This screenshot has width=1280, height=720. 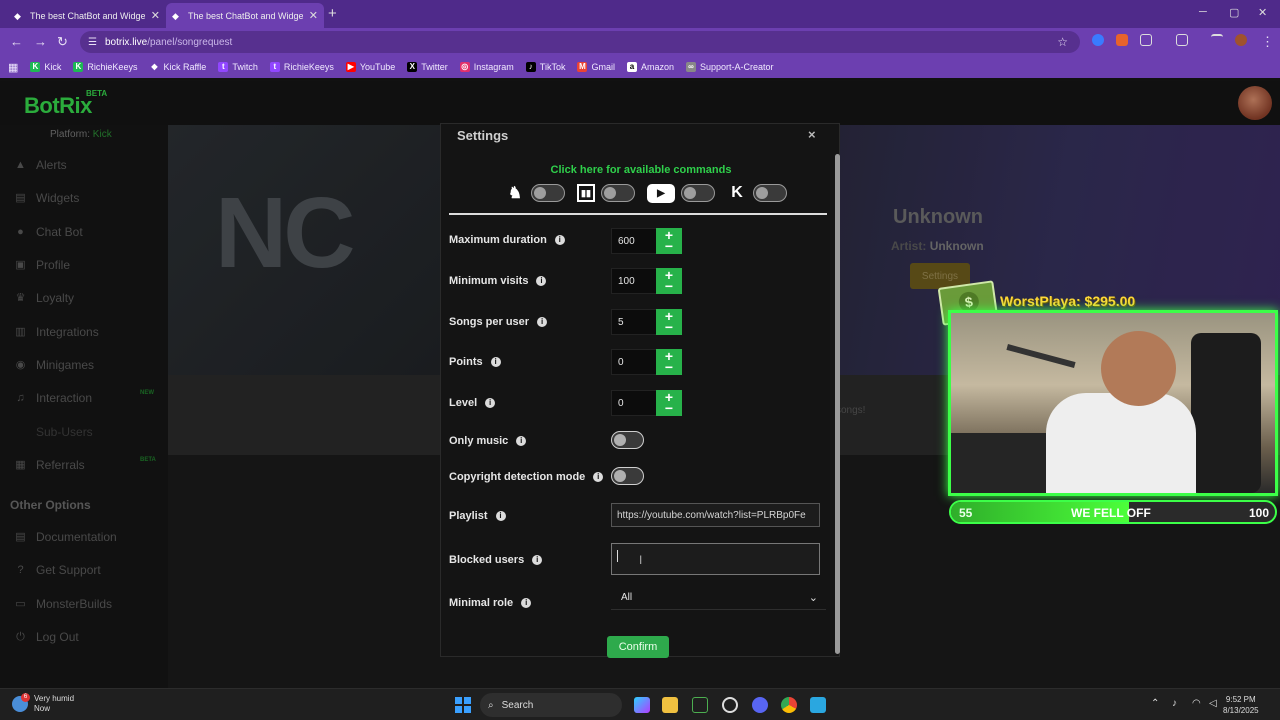 I want to click on forward-icon: →, so click(x=40, y=41).